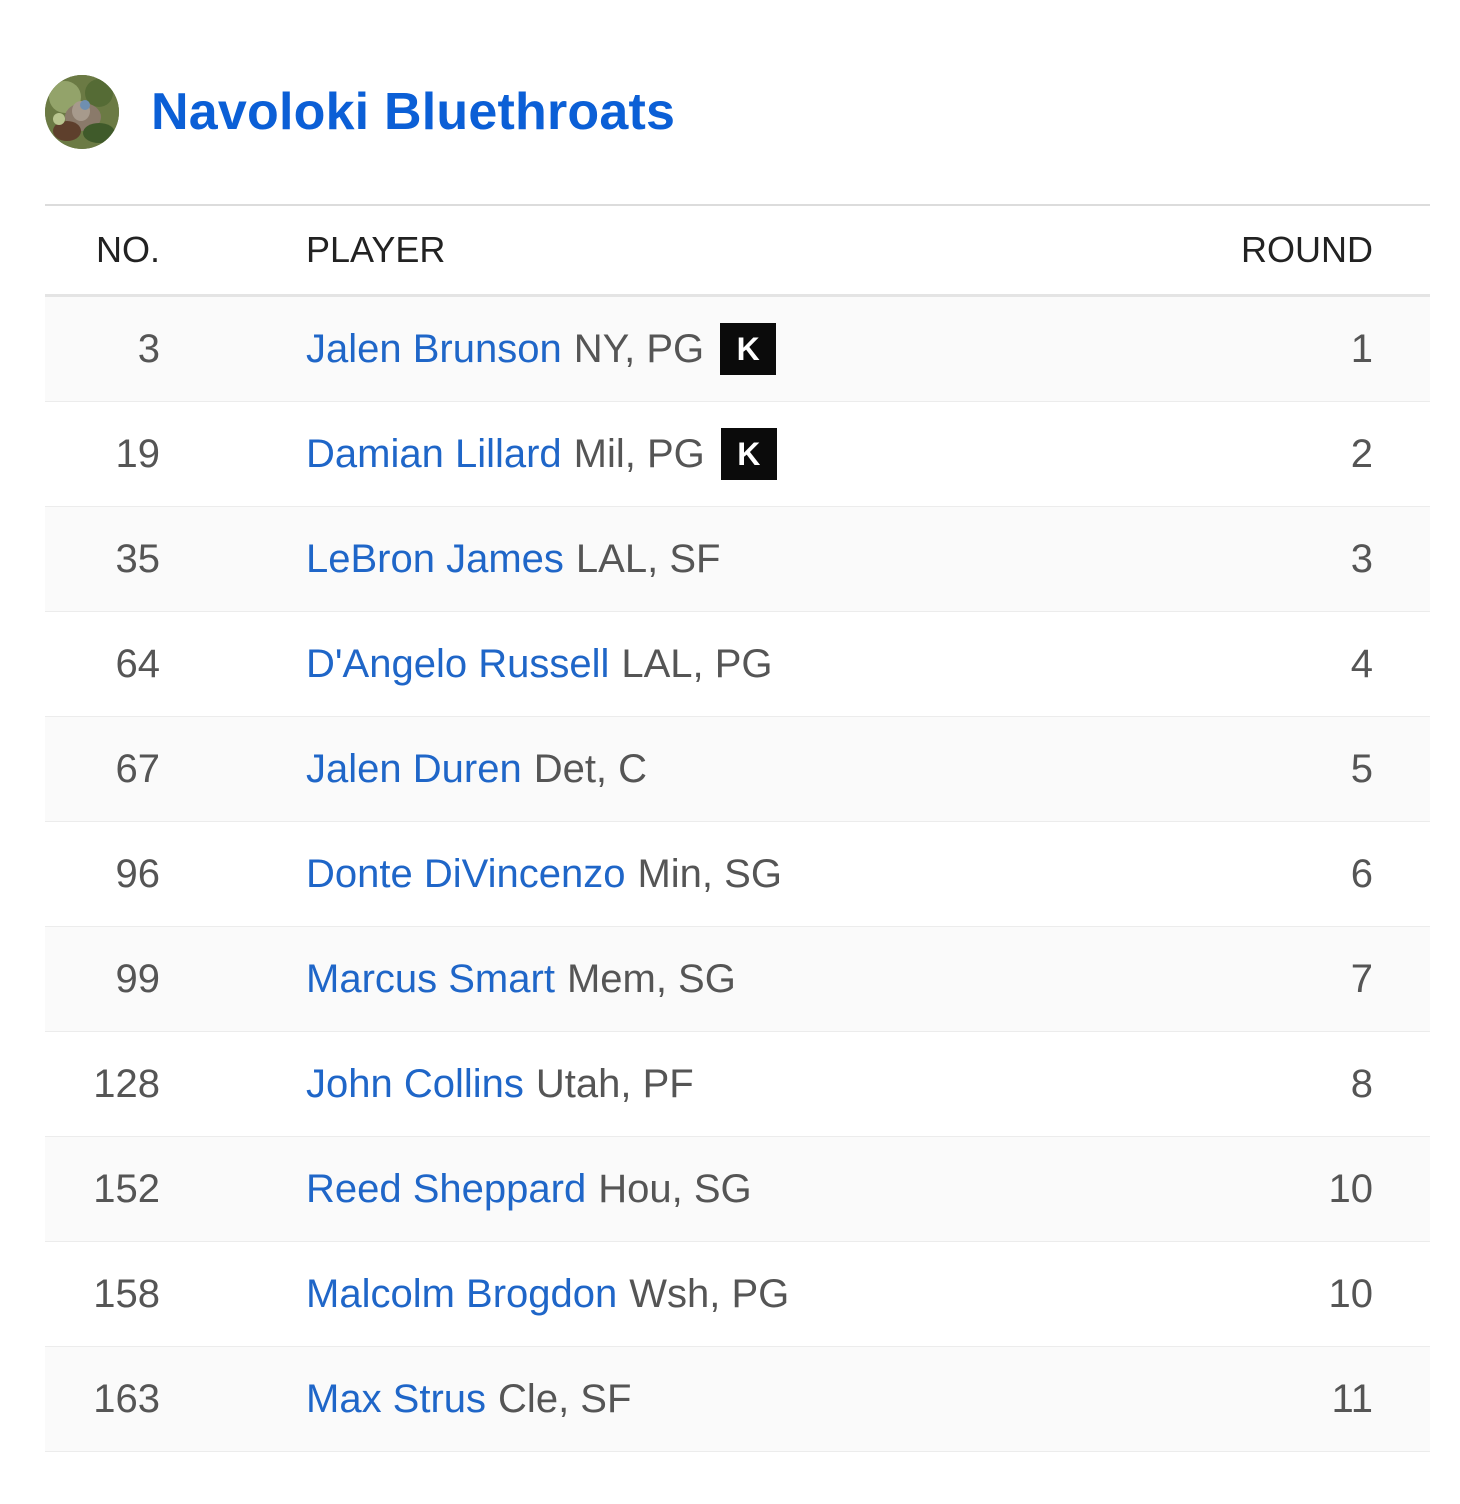 The height and width of the screenshot is (1504, 1460). What do you see at coordinates (1352, 1398) in the screenshot?
I see `draft-round: 11` at bounding box center [1352, 1398].